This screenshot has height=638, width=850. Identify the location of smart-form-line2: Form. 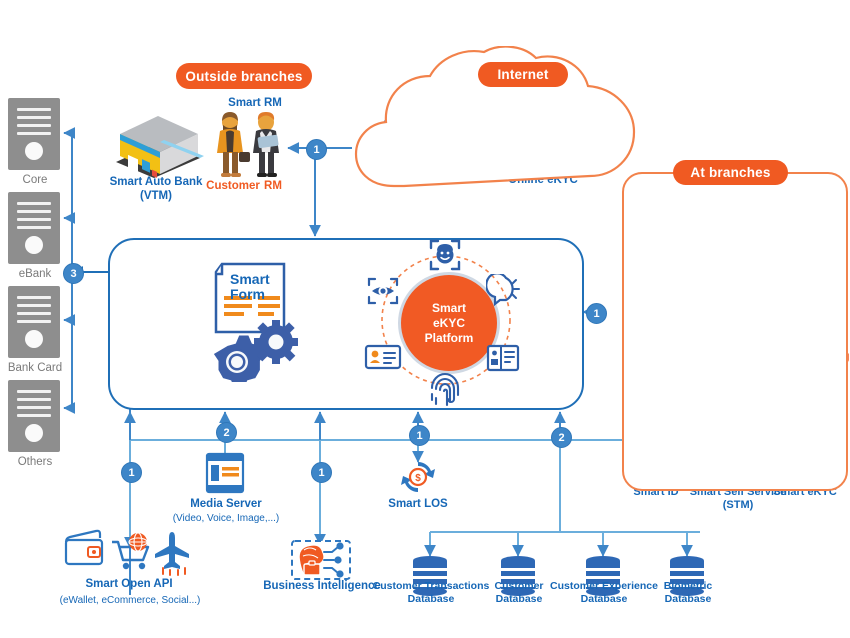
(247, 293).